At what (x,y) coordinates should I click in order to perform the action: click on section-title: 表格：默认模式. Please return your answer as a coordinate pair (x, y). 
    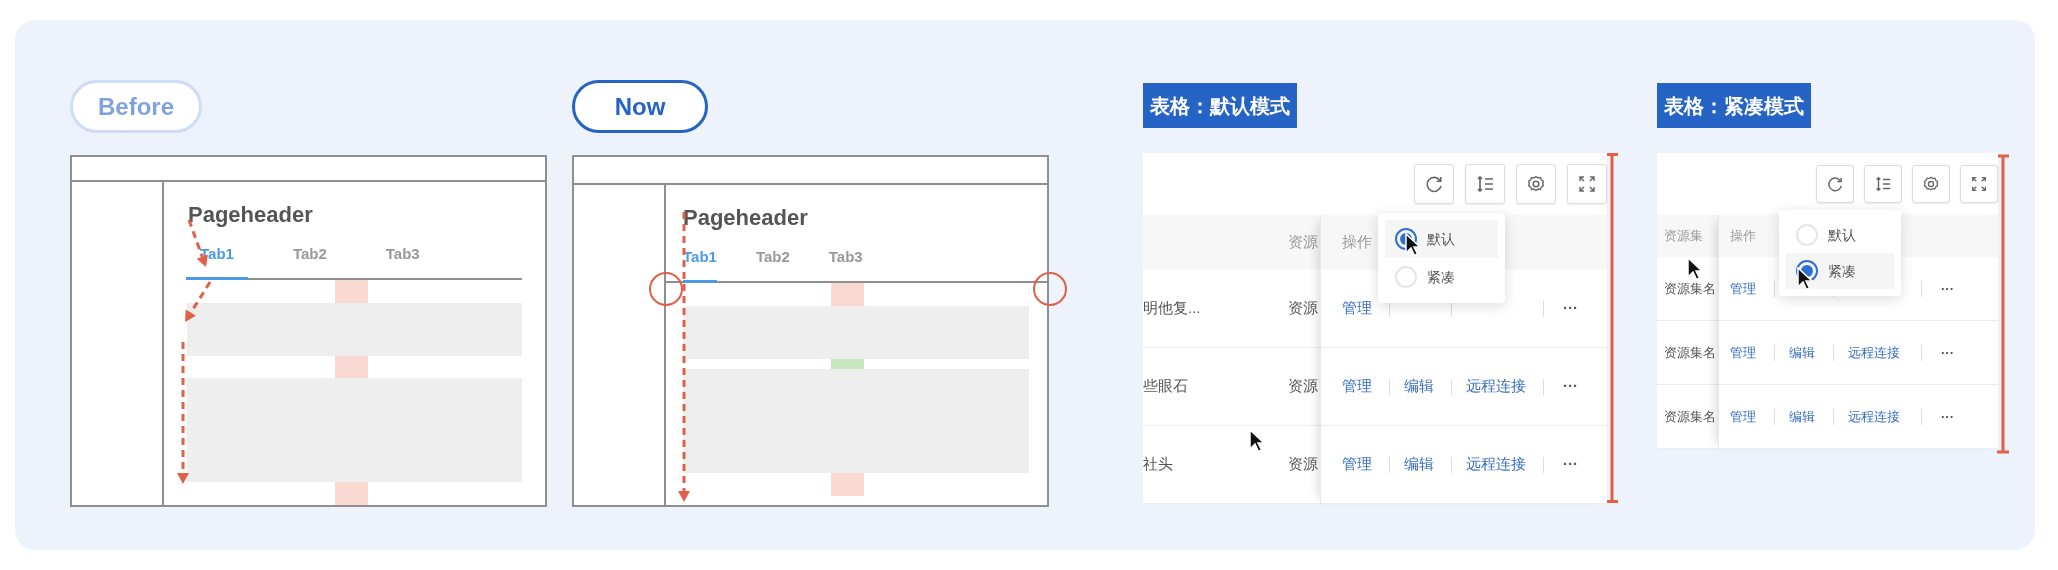
    Looking at the image, I should click on (1220, 105).